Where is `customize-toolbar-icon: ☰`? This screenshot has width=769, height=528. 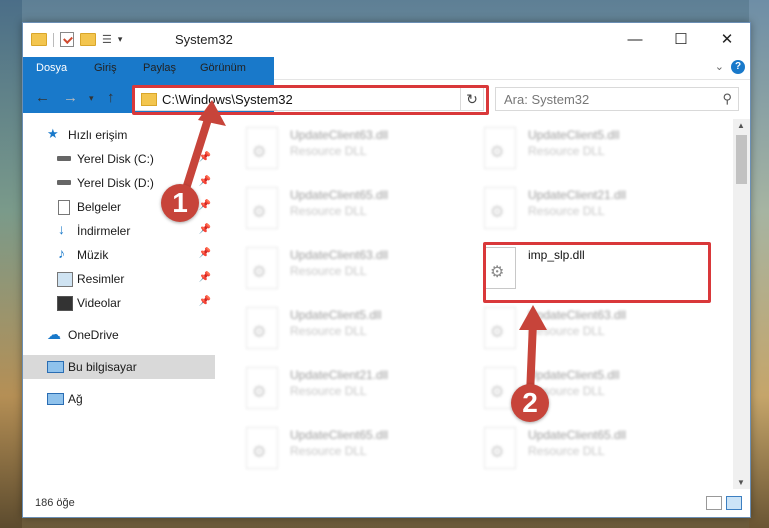
customize-toolbar-icon: ☰ is located at coordinates (107, 39).